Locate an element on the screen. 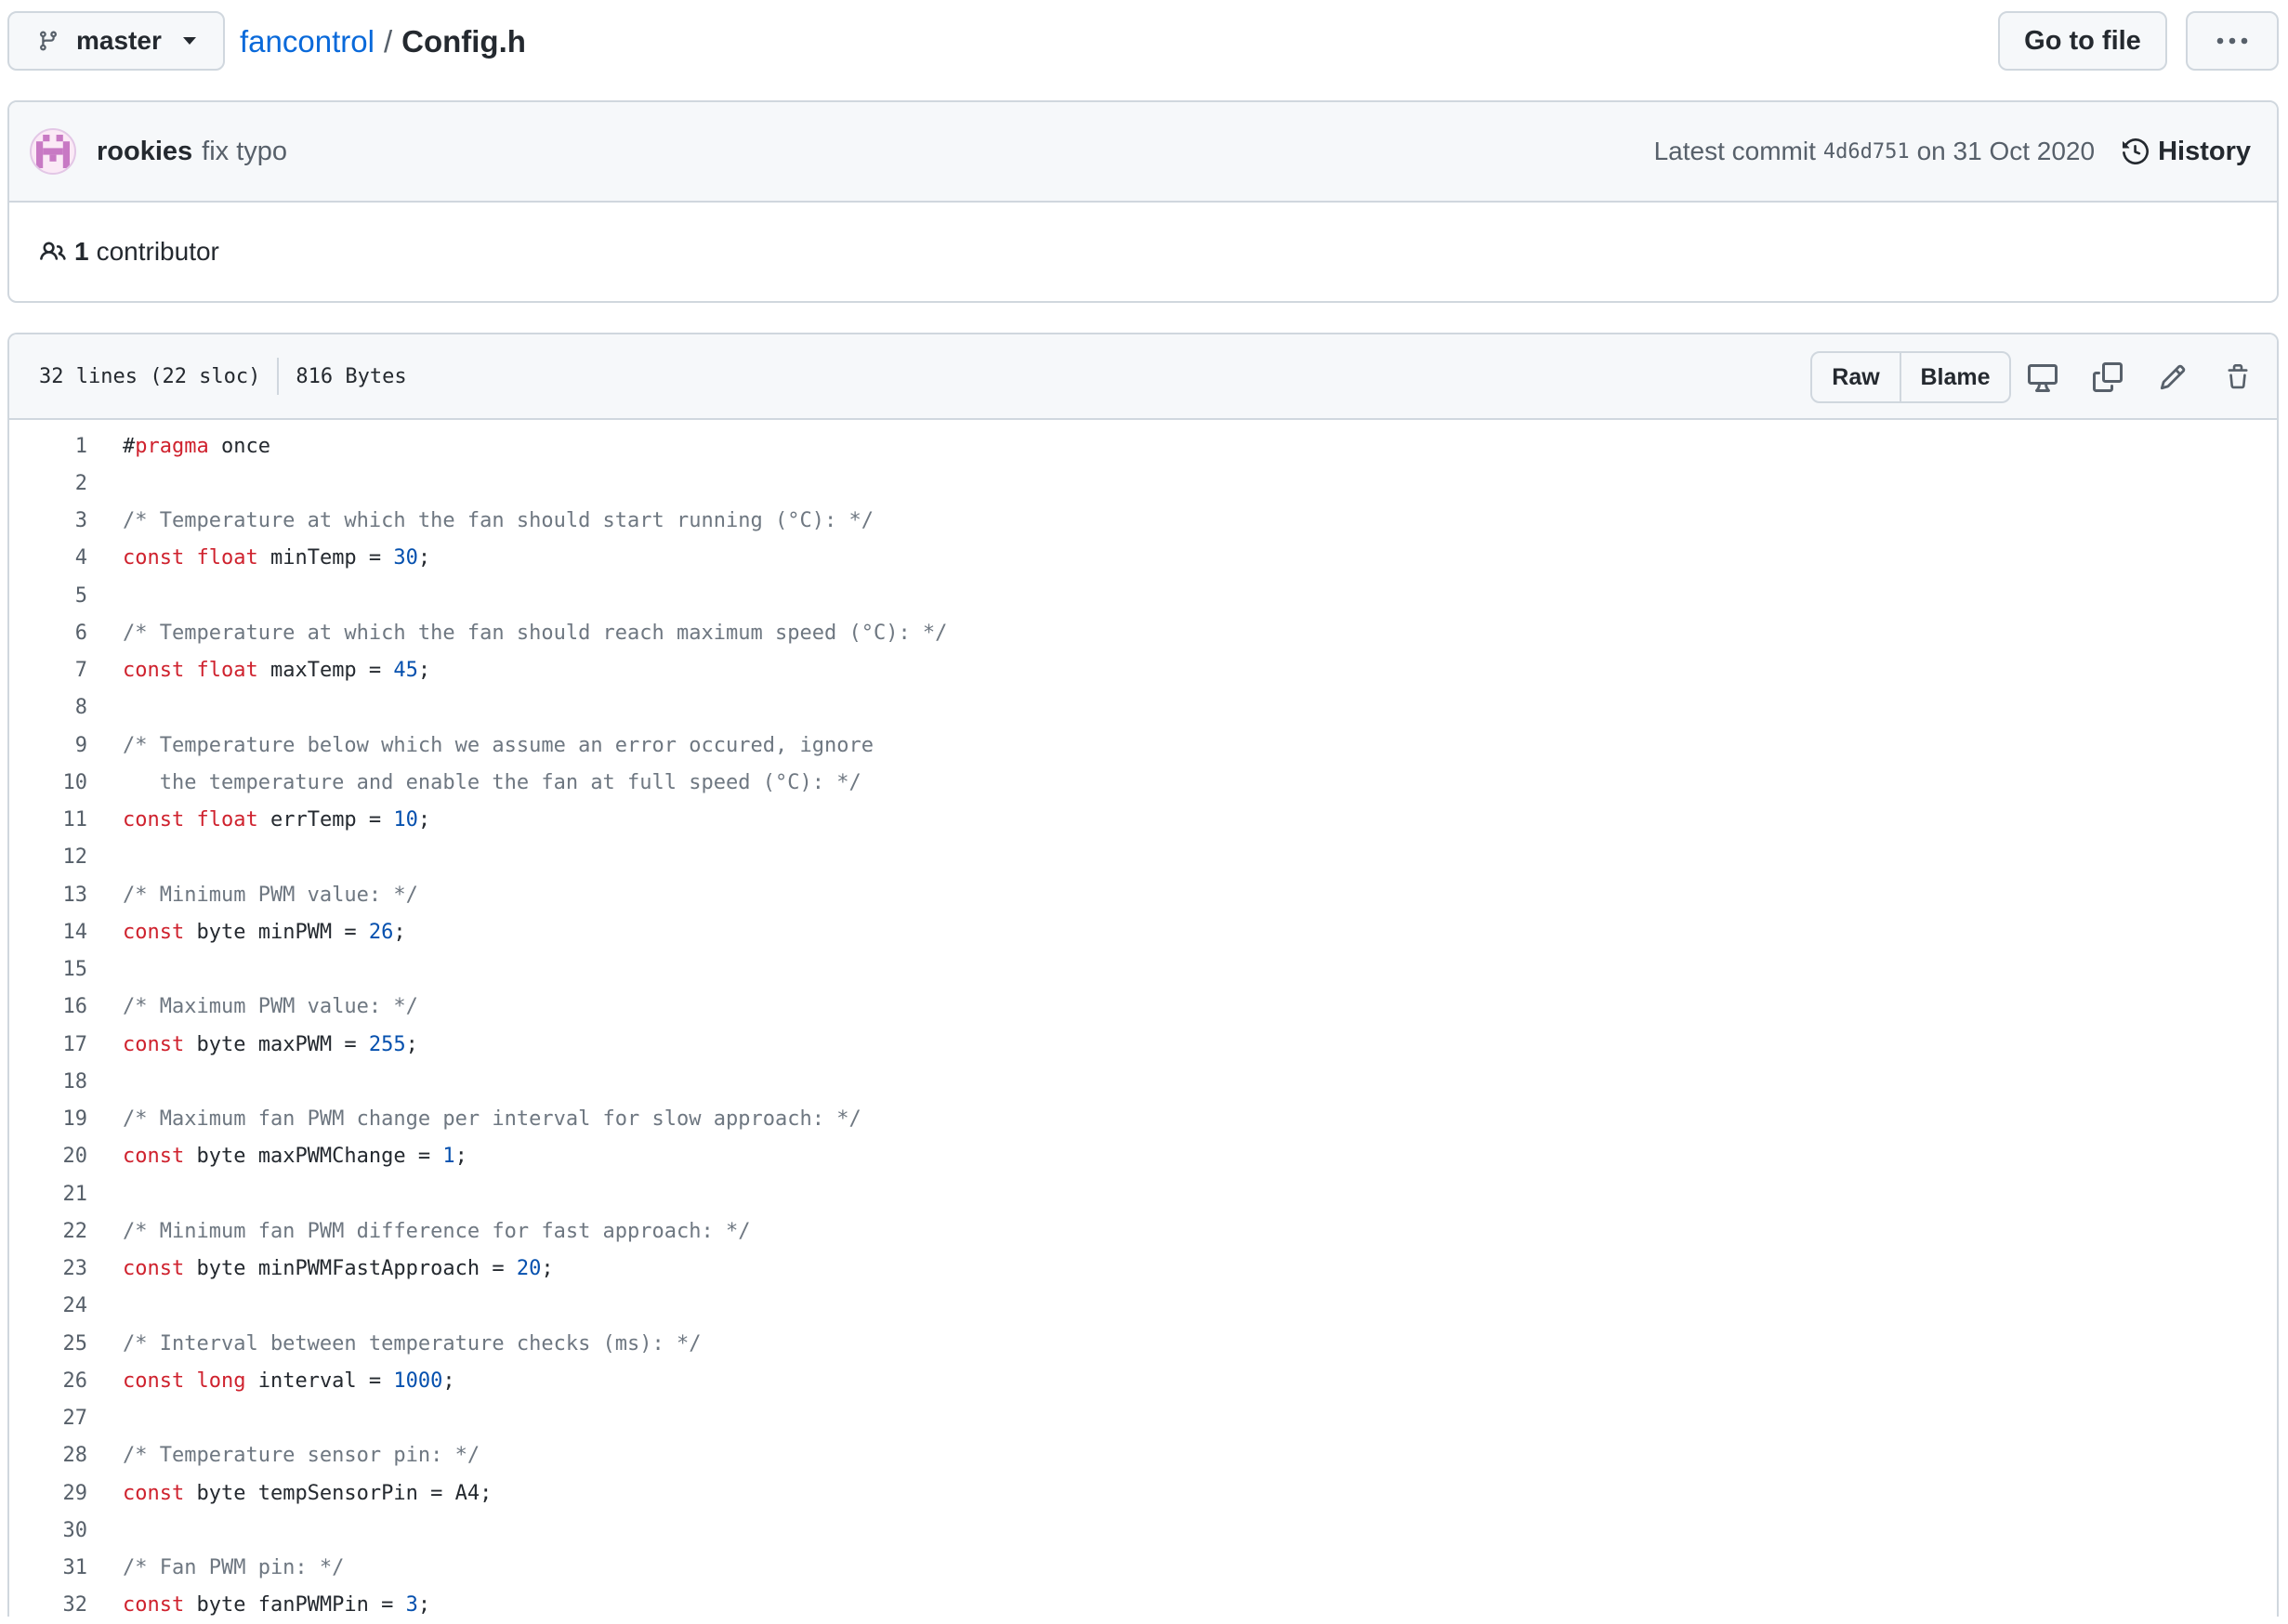 This screenshot has height=1624, width=2288. line-content: const byte tempSensorPin = A4; is located at coordinates (289, 1494).